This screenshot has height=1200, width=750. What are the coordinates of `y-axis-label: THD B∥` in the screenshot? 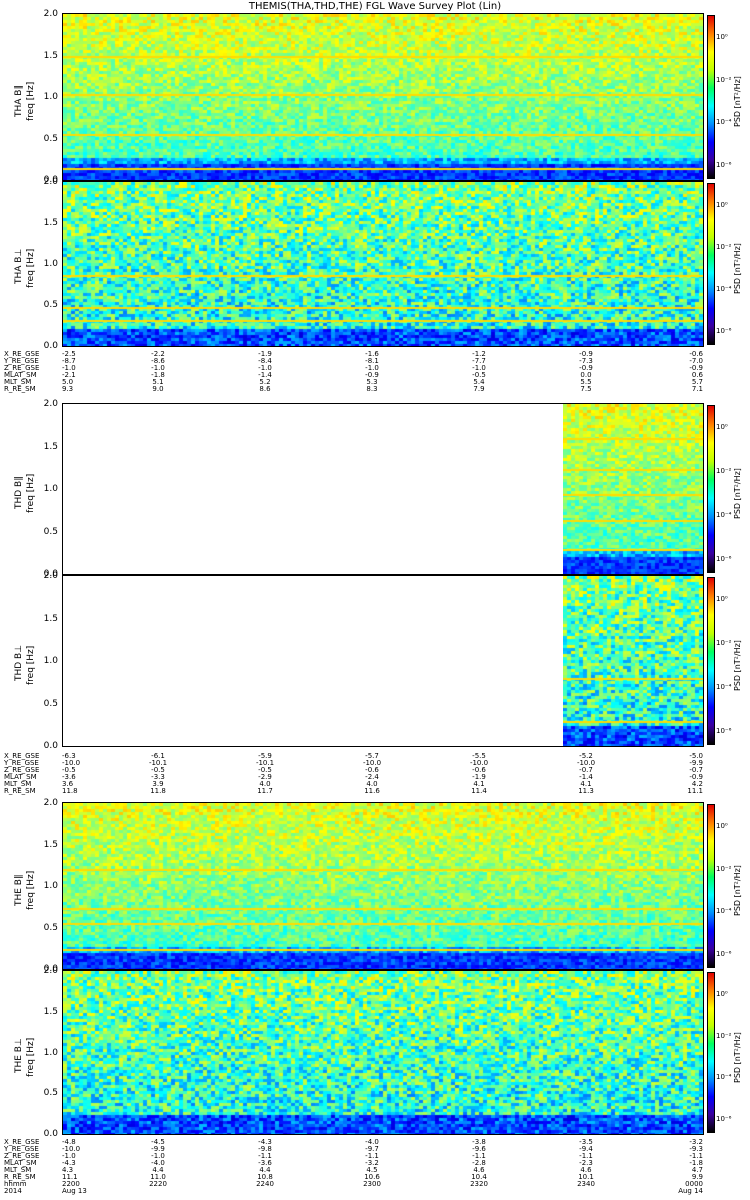 It's located at (19, 492).